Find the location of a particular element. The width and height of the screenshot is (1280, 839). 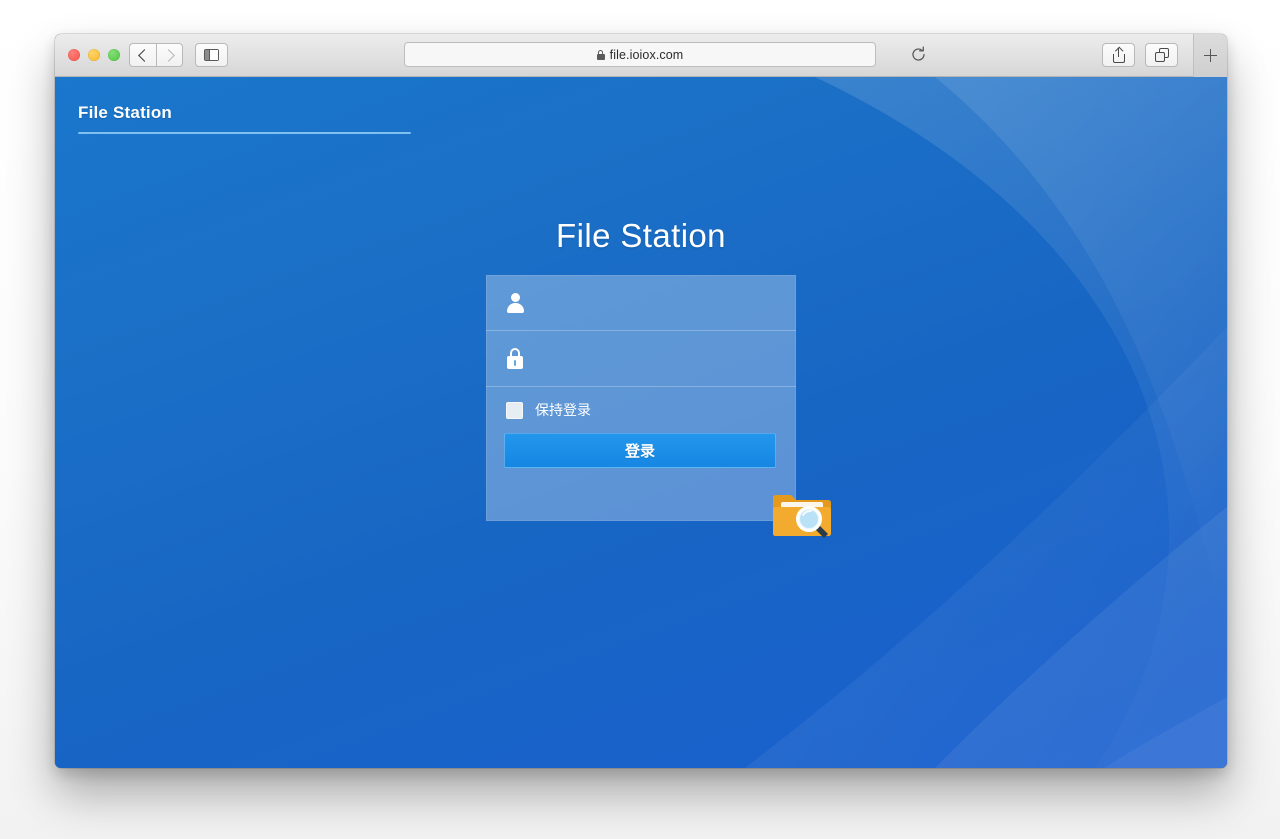

reload-button is located at coordinates (918, 54).